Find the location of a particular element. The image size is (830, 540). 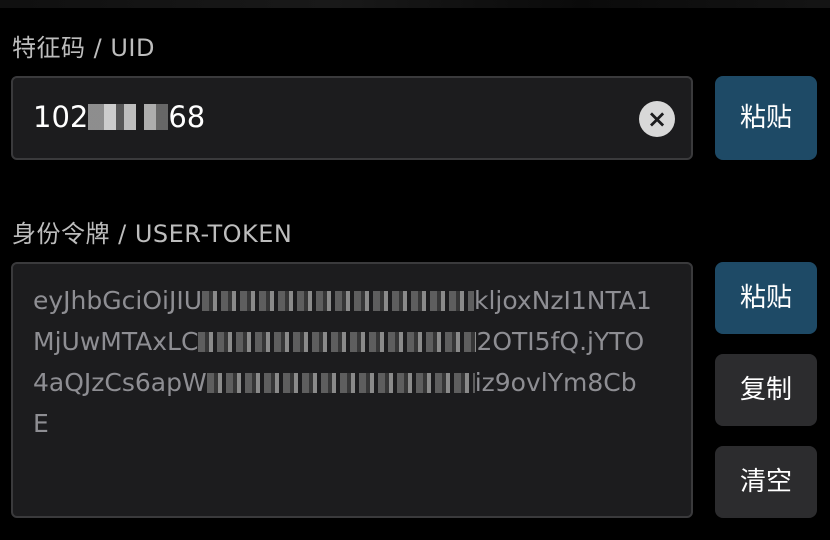

uid-value-suffix: 68 is located at coordinates (187, 117).